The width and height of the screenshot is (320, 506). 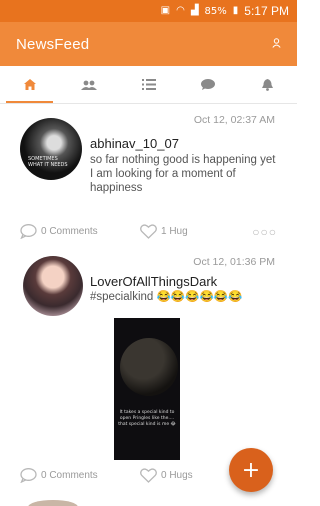 What do you see at coordinates (180, 10) in the screenshot?
I see `wifi-icon: ◠` at bounding box center [180, 10].